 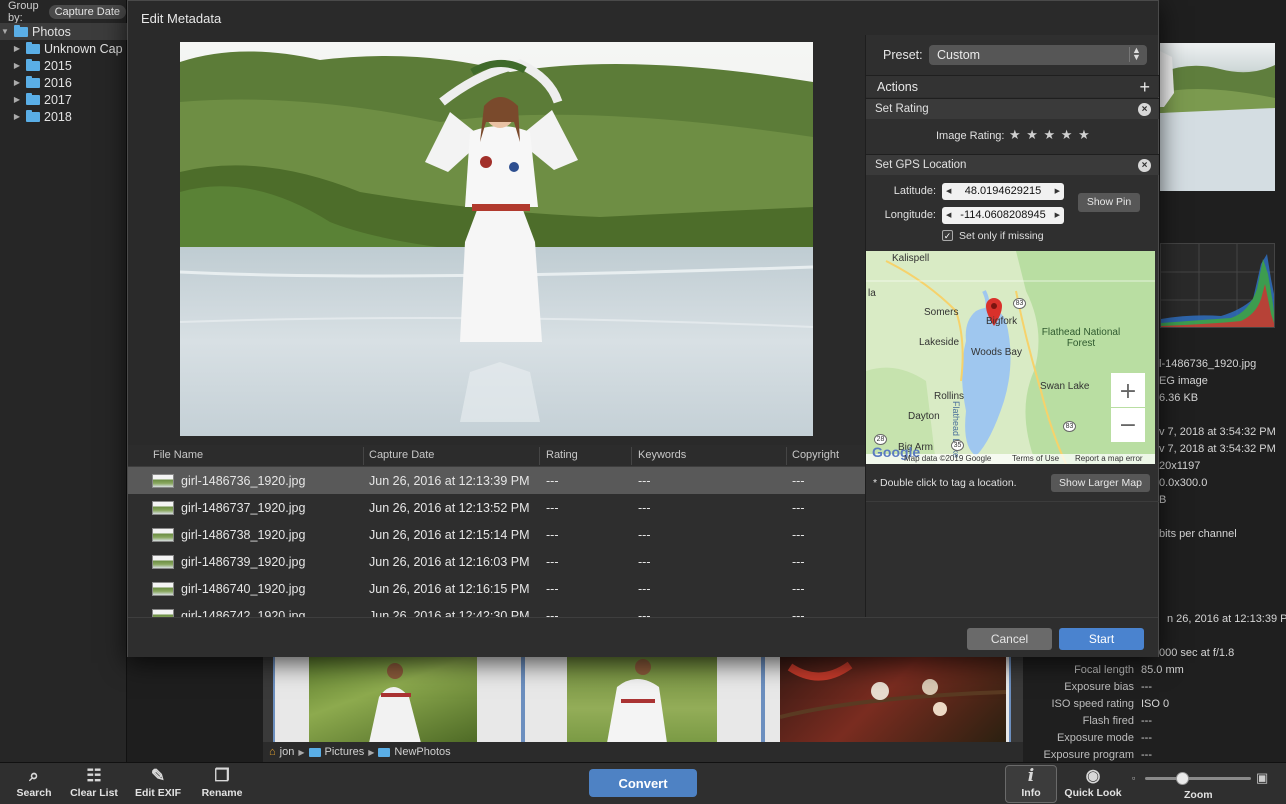 I want to click on tree-item-2015: ▶ 2015, so click(x=63, y=65).